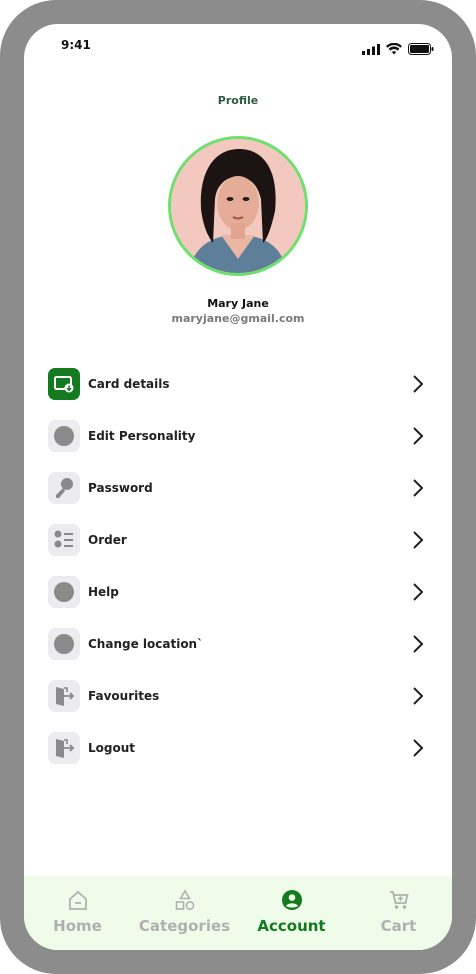  I want to click on home-icon, so click(78, 900).